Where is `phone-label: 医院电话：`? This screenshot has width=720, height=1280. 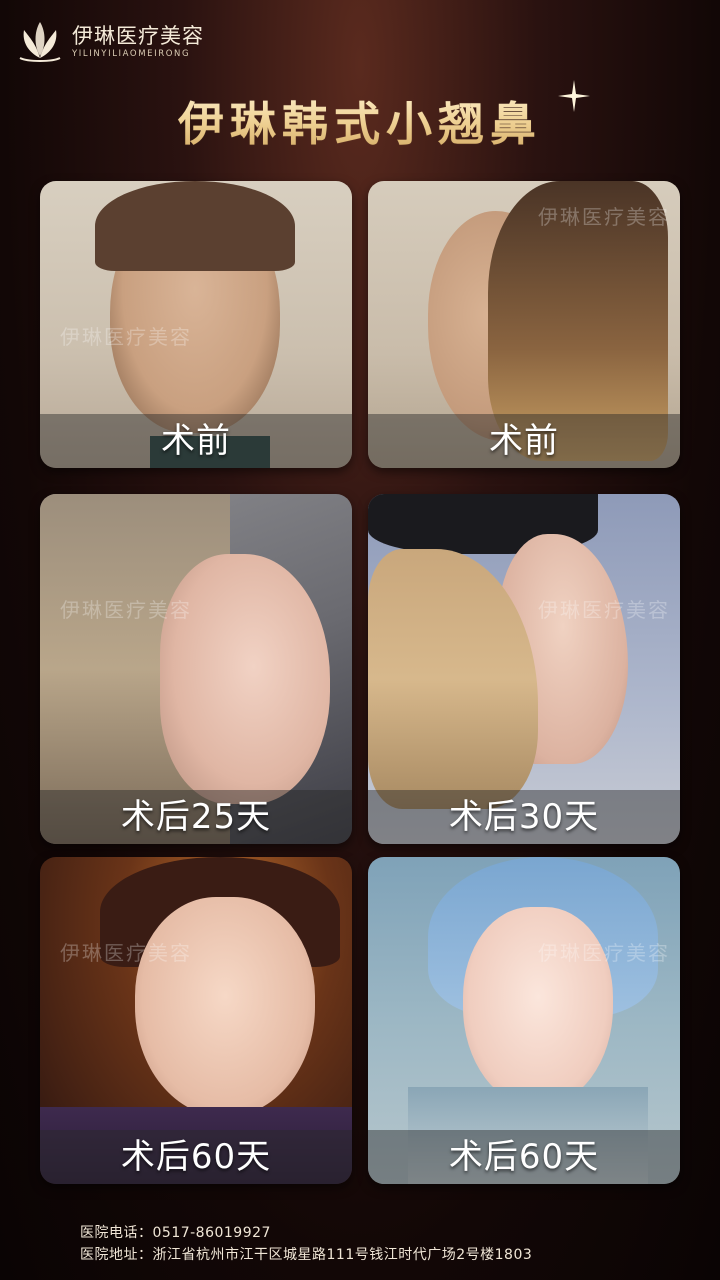
phone-label: 医院电话： is located at coordinates (116, 1233).